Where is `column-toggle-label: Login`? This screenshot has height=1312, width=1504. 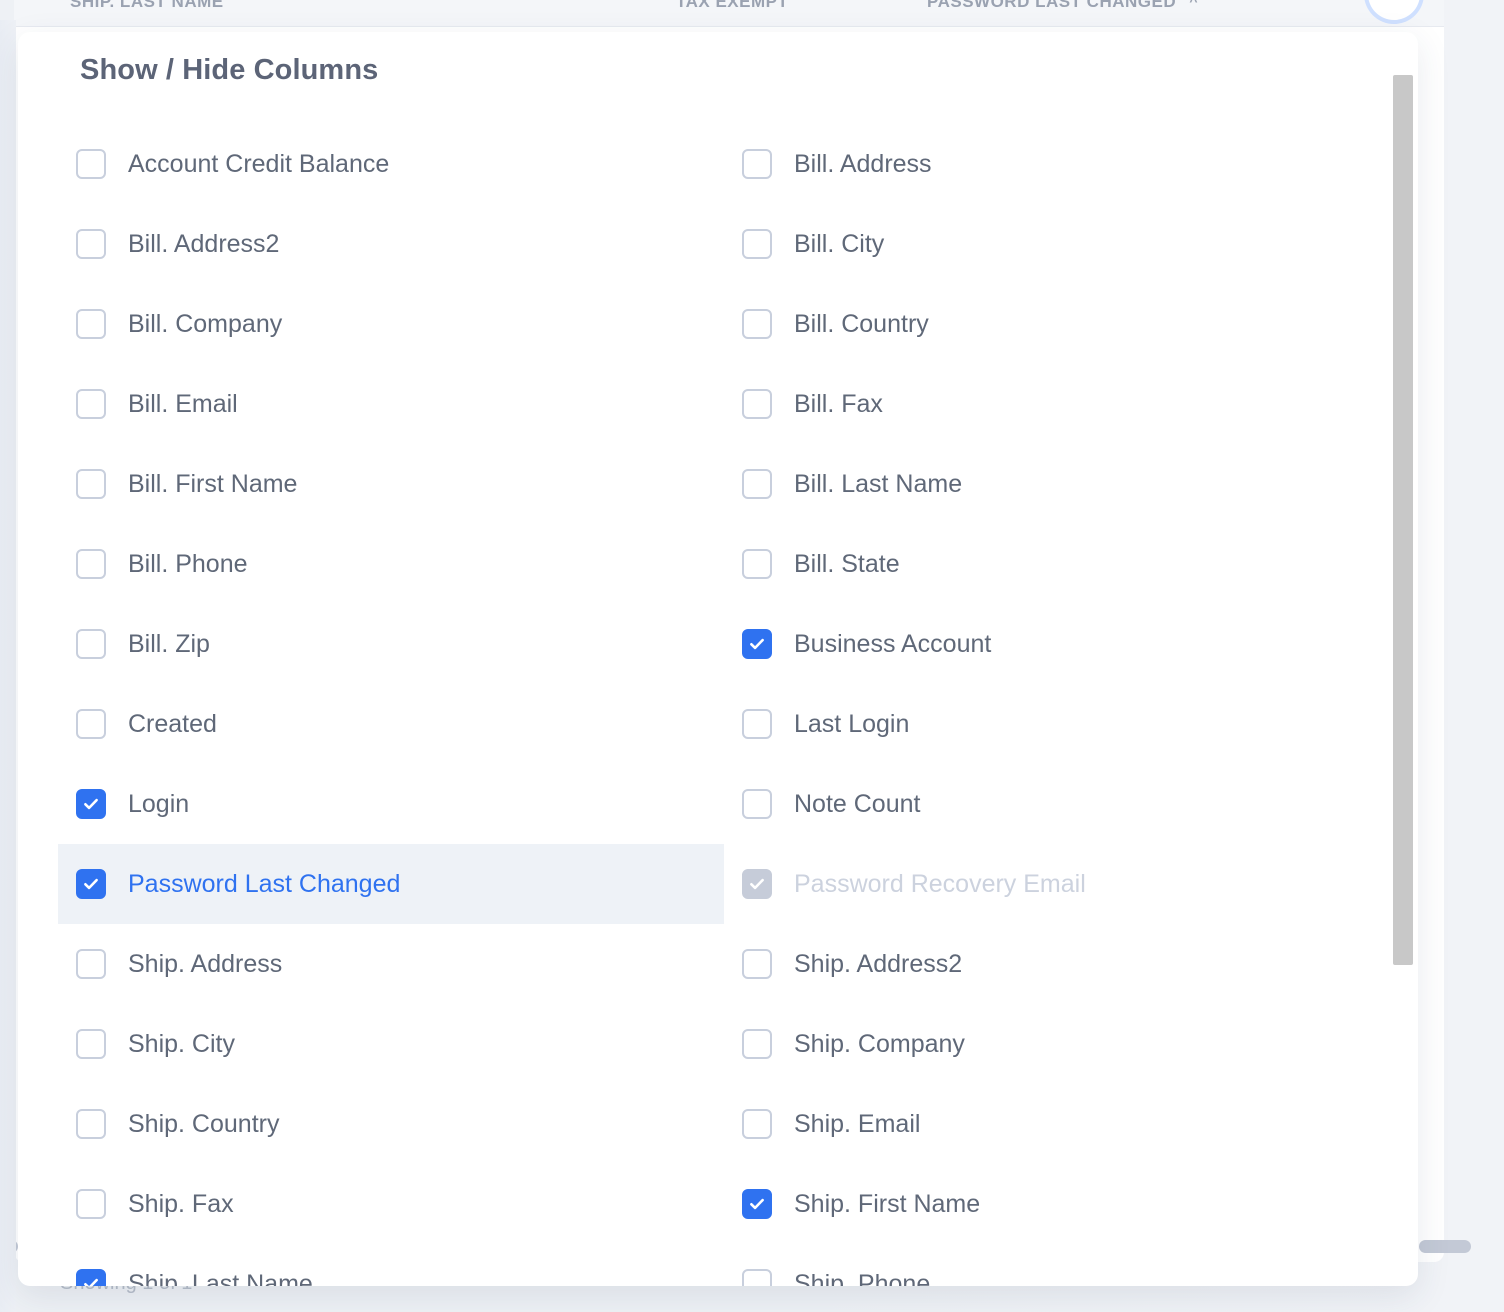
column-toggle-label: Login is located at coordinates (159, 803).